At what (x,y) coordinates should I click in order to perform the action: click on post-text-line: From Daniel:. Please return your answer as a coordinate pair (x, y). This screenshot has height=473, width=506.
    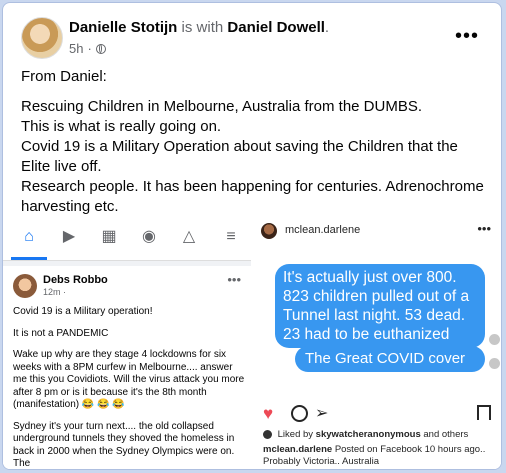
    Looking at the image, I should click on (64, 76).